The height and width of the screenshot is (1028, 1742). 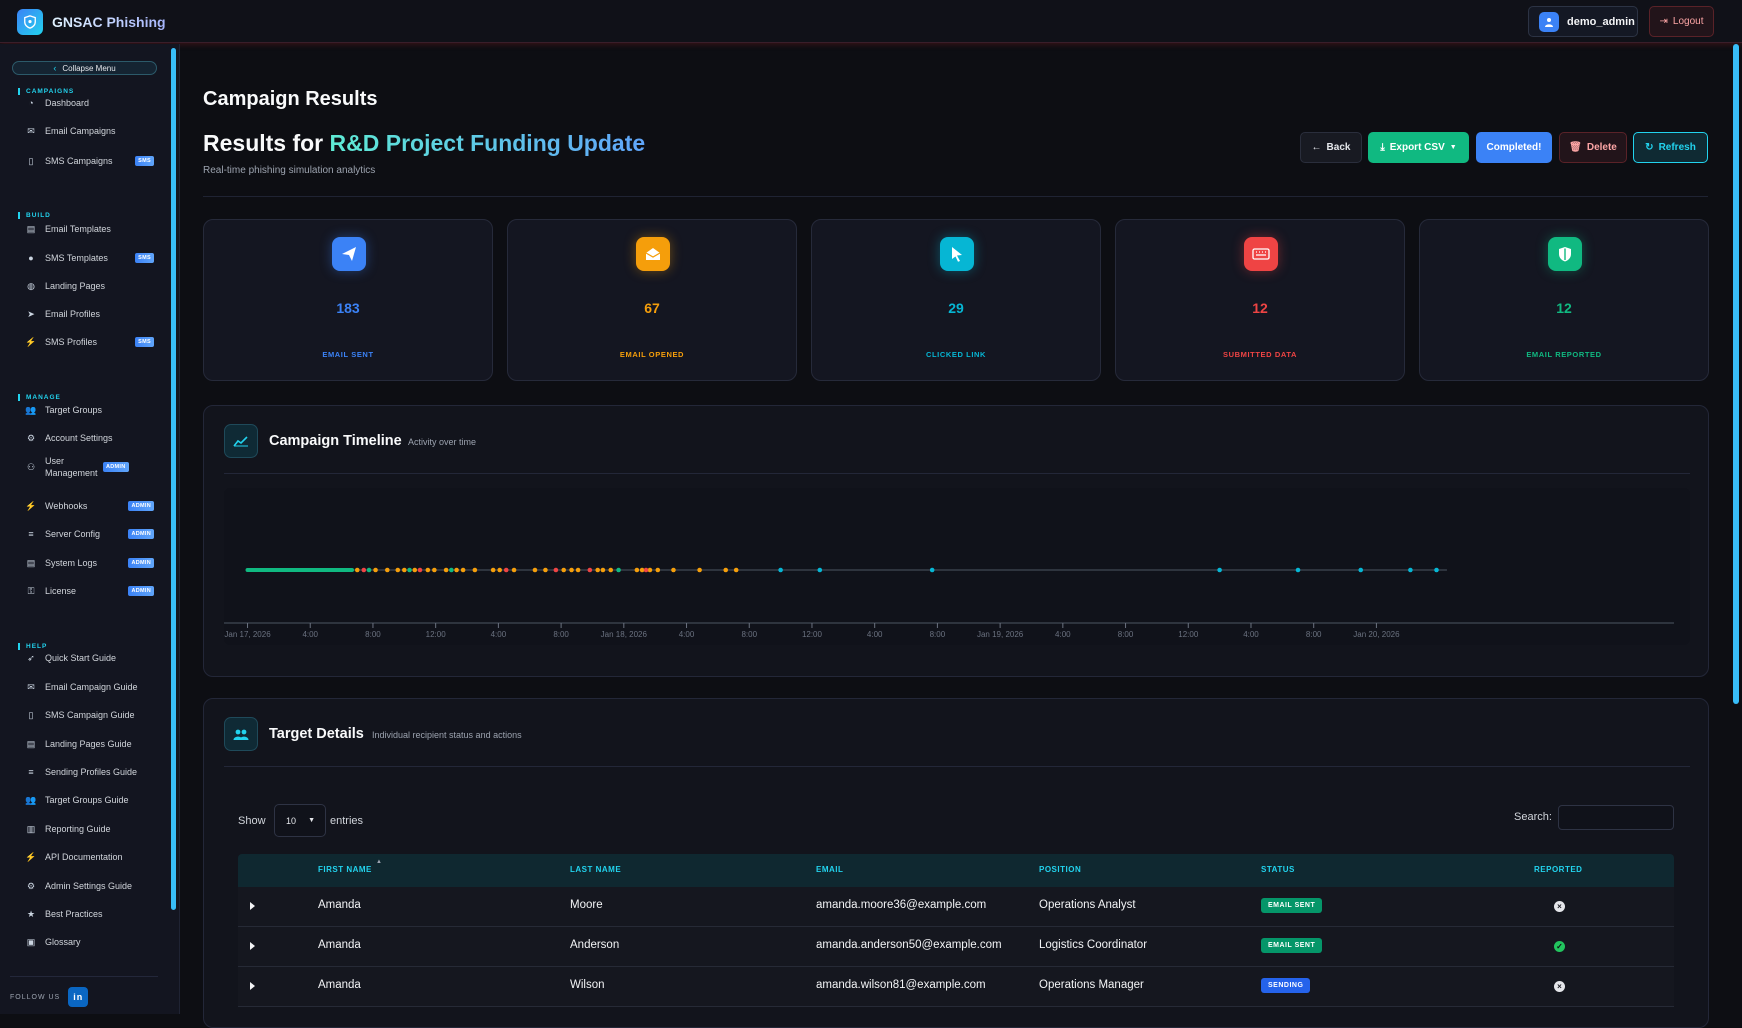 I want to click on sidebar-item-email-campaigns: ✉ Email Campaigns, so click(x=89, y=131).